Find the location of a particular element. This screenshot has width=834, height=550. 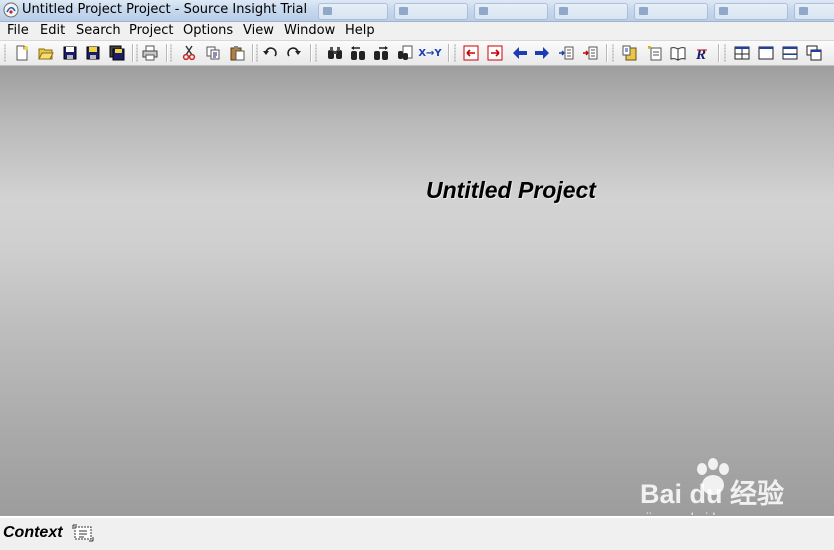

context-window-title: Context is located at coordinates (33, 532).